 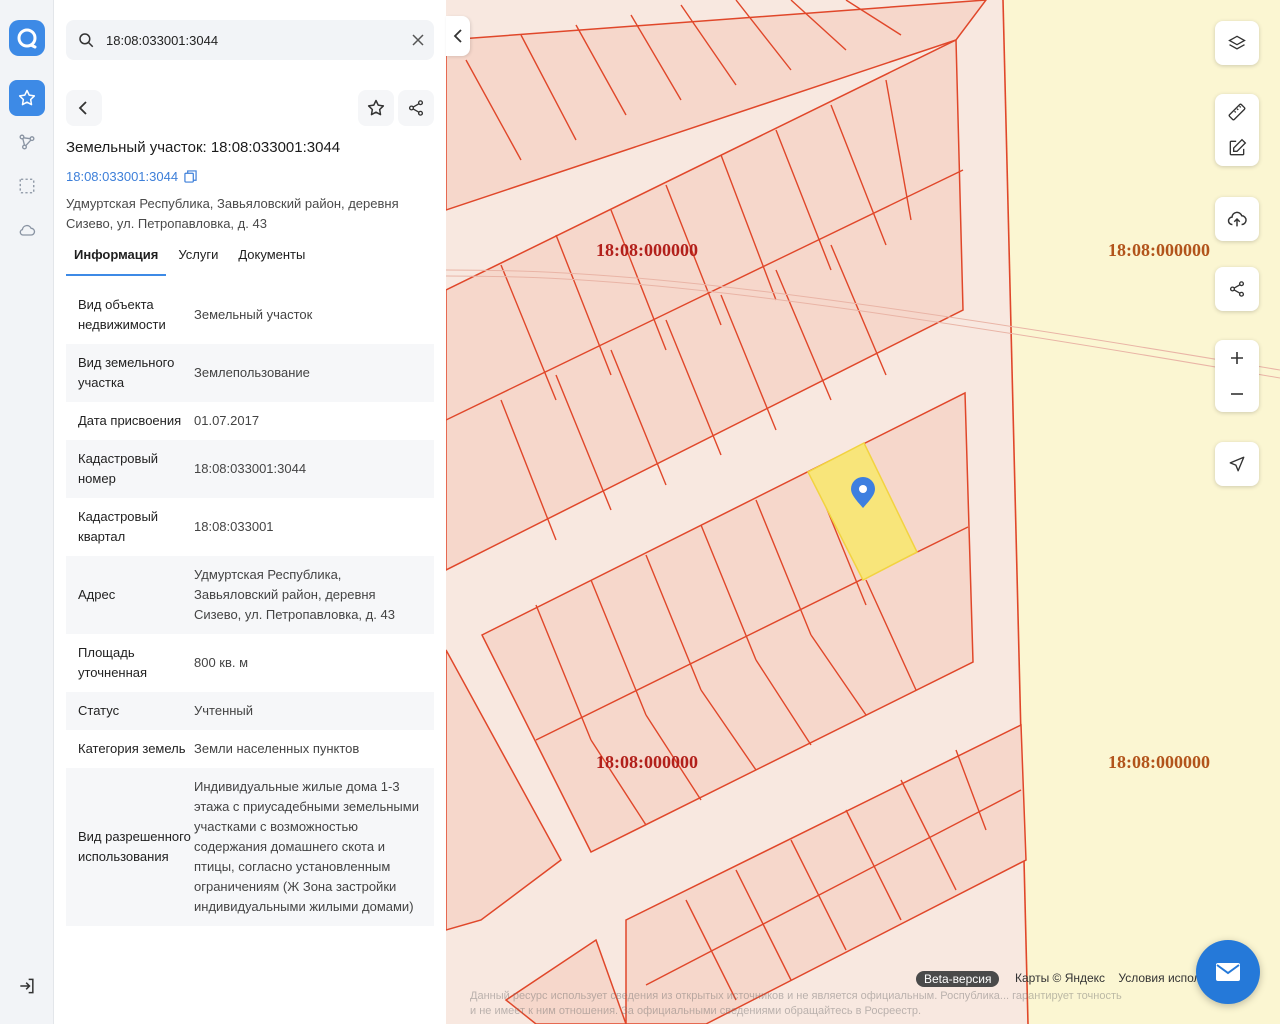 I want to click on row-value: 800 кв. м, so click(x=221, y=662).